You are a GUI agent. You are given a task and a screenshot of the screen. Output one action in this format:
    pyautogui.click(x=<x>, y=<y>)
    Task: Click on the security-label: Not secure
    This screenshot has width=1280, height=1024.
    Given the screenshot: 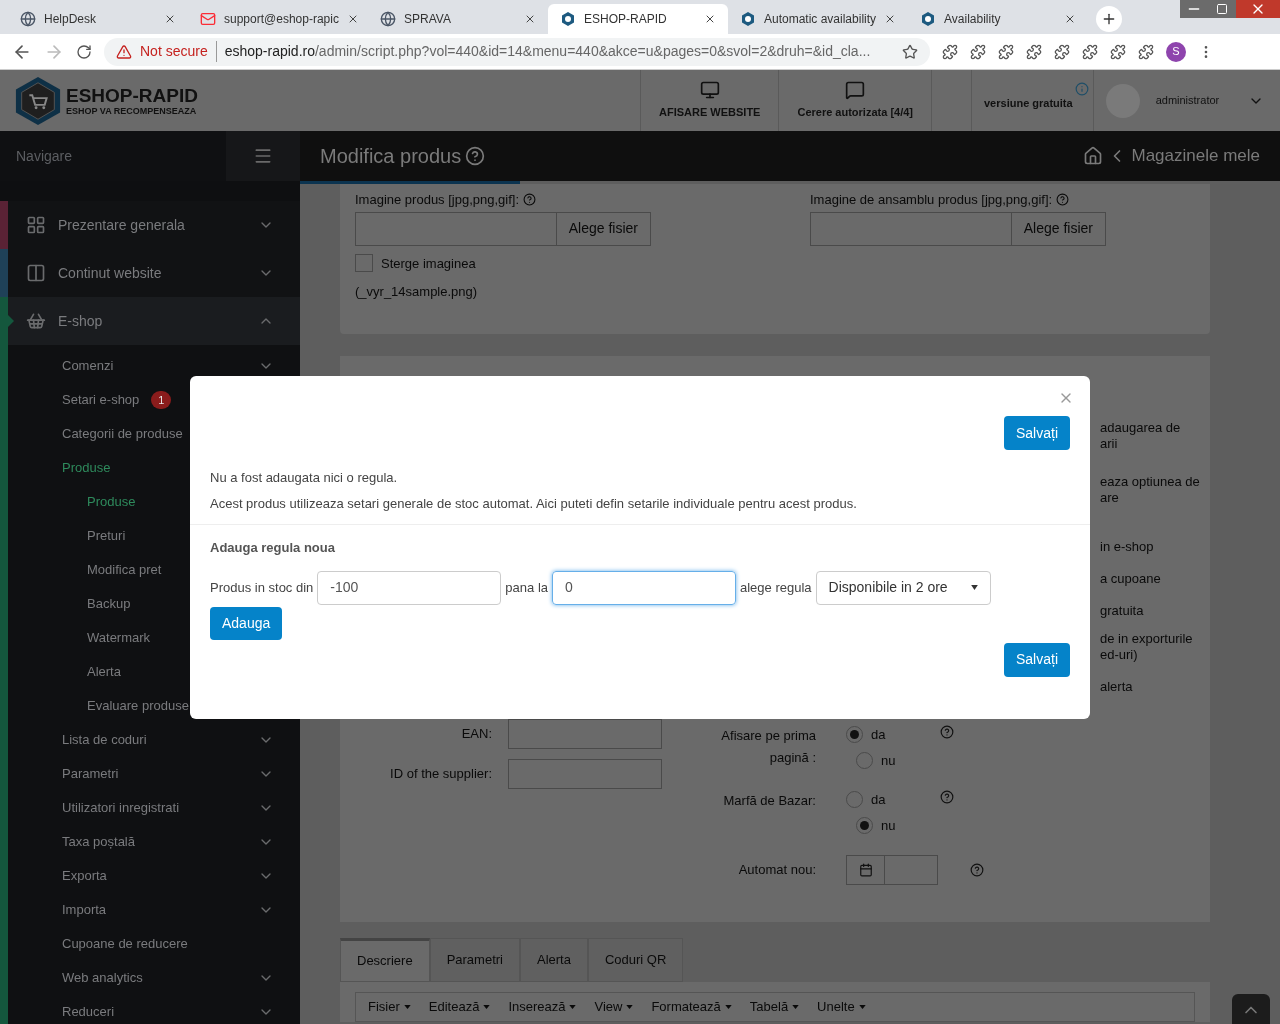 What is the action you would take?
    pyautogui.click(x=178, y=51)
    